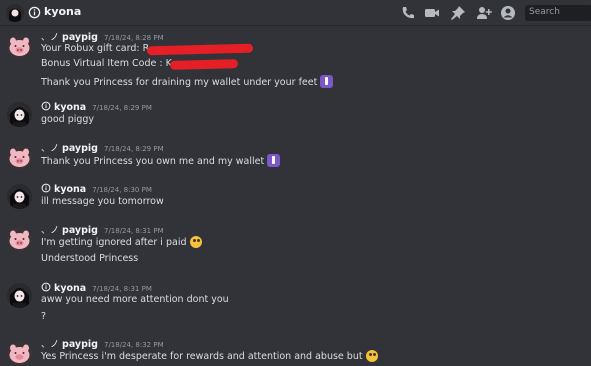 The height and width of the screenshot is (366, 591). Describe the element at coordinates (102, 201) in the screenshot. I see `message-text: ill message you tomorrow` at that location.